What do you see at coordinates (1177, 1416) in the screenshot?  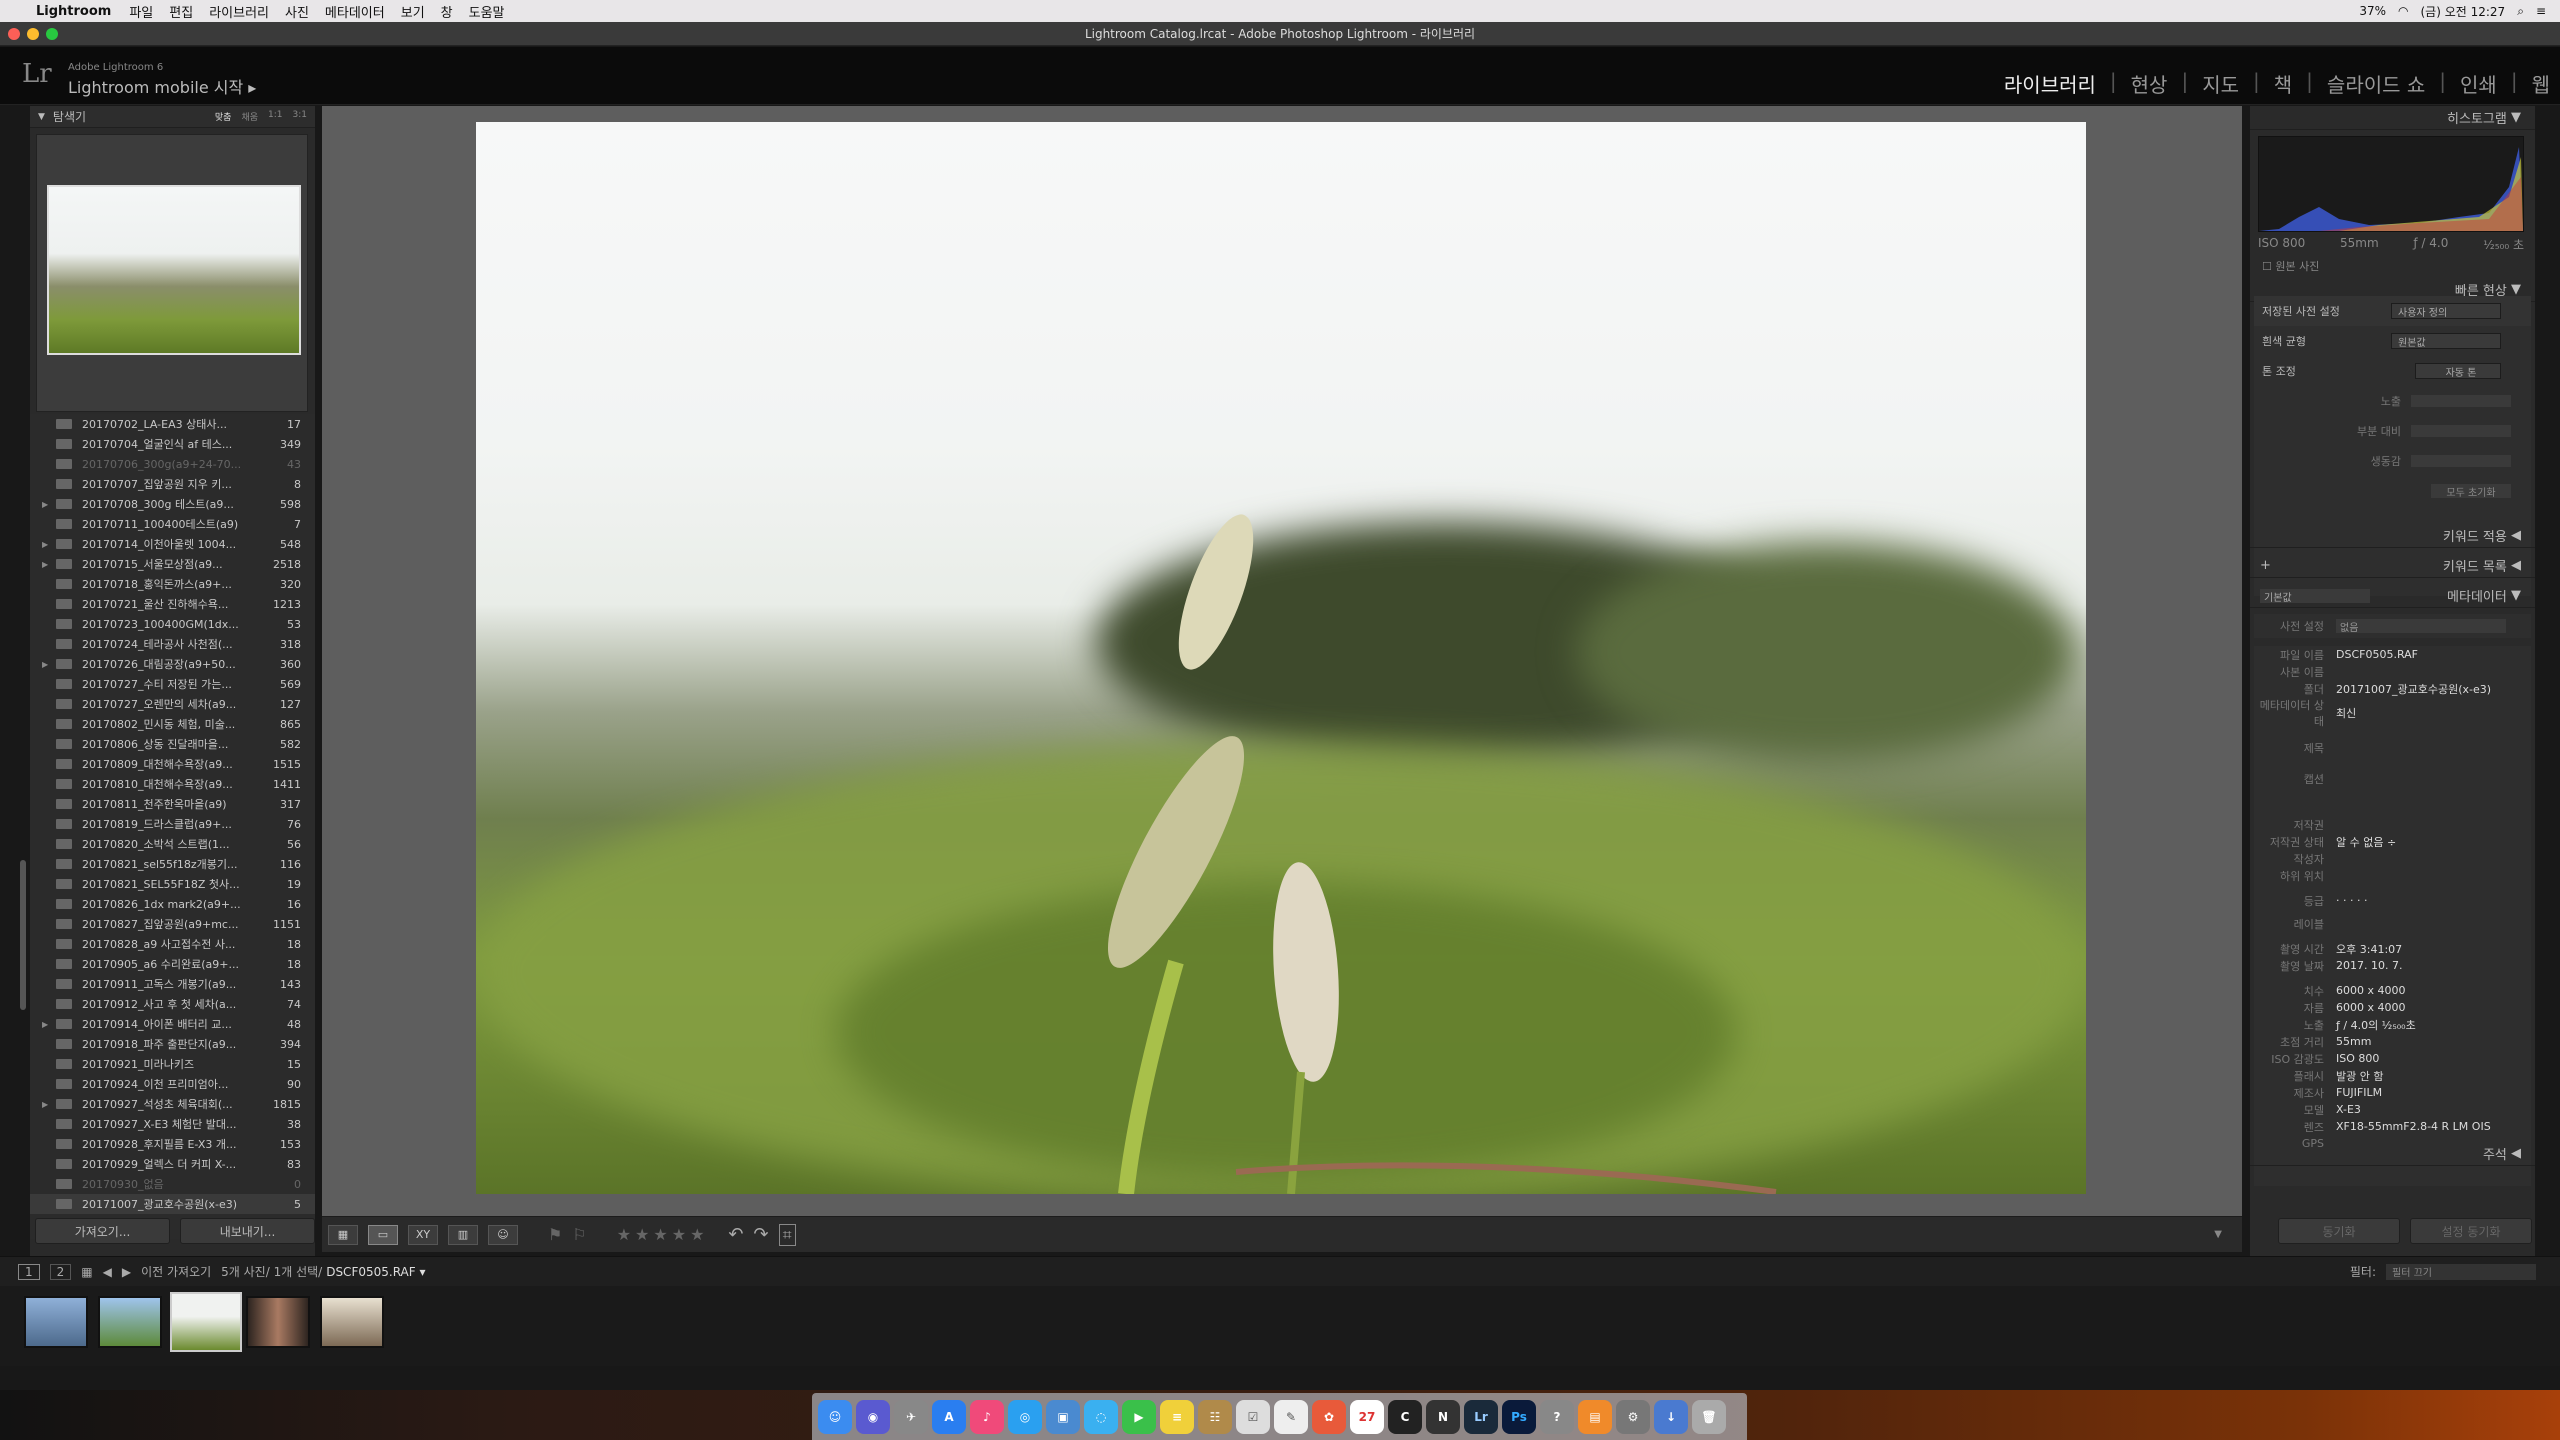 I see `notes-icon: ≡` at bounding box center [1177, 1416].